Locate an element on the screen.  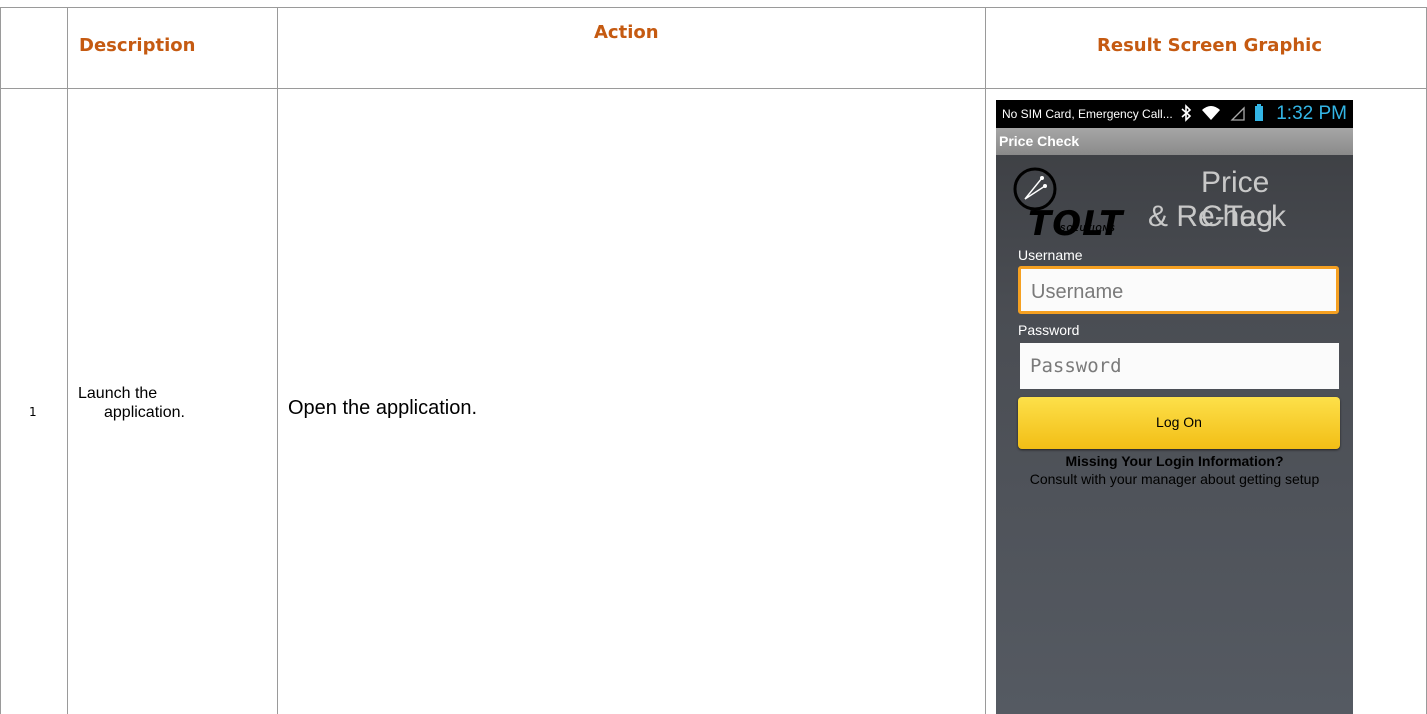
row-description-line1: Launch the is located at coordinates (118, 393).